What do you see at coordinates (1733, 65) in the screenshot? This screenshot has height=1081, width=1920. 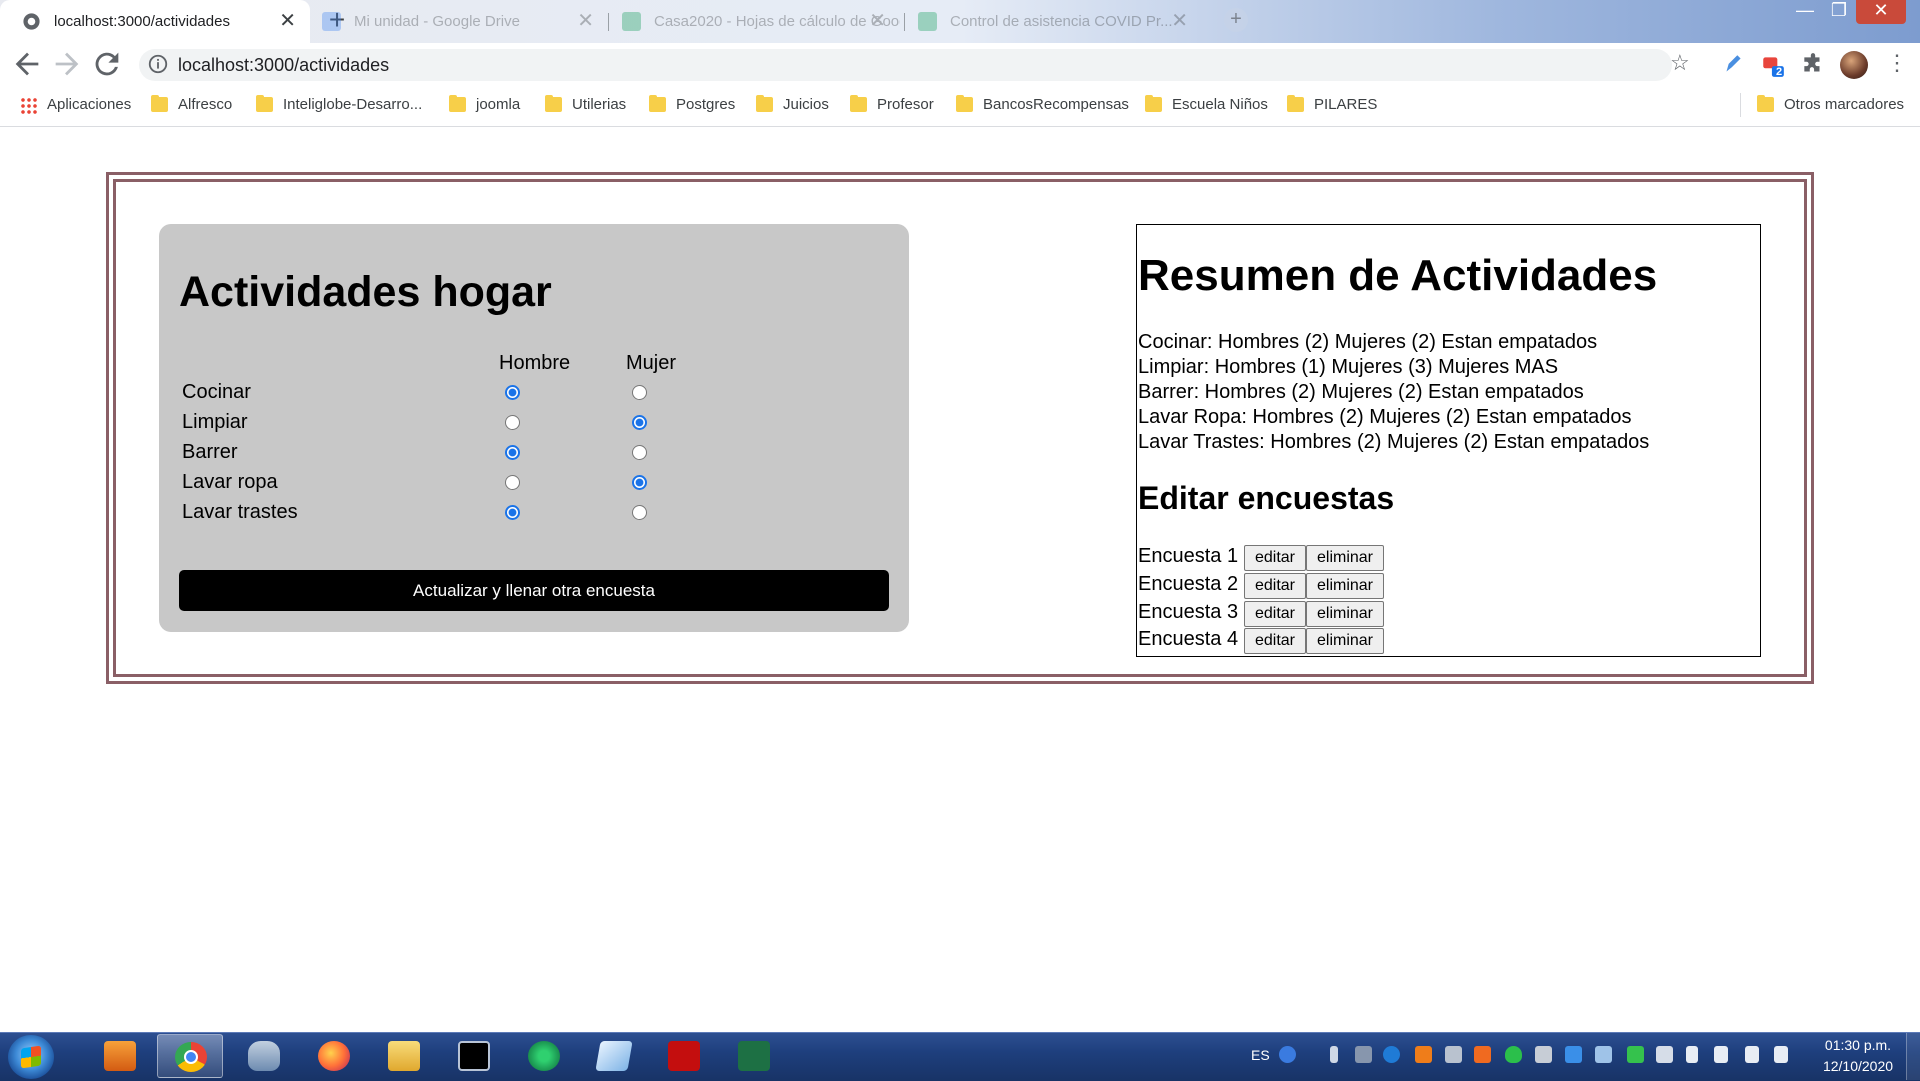 I see `pen-extension-icon` at bounding box center [1733, 65].